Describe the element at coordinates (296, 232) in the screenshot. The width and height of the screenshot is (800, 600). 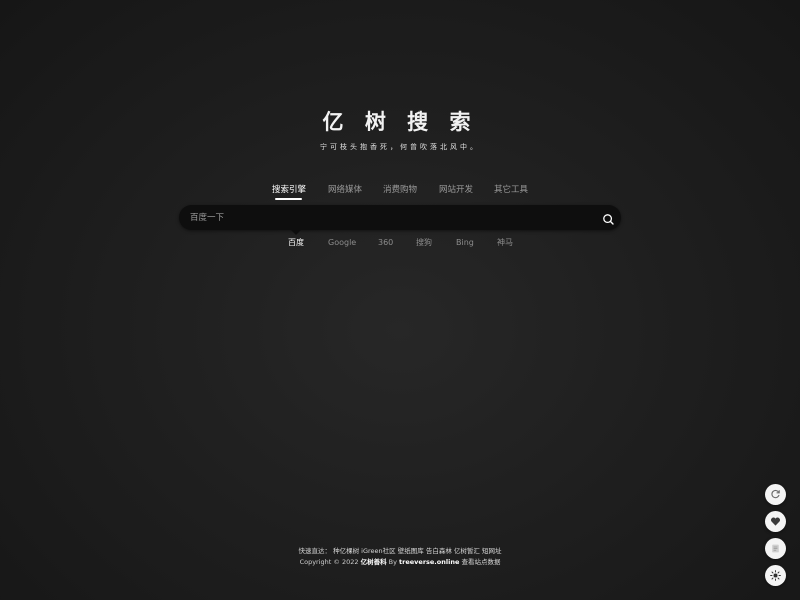
I see `engine-pointer-caret` at that location.